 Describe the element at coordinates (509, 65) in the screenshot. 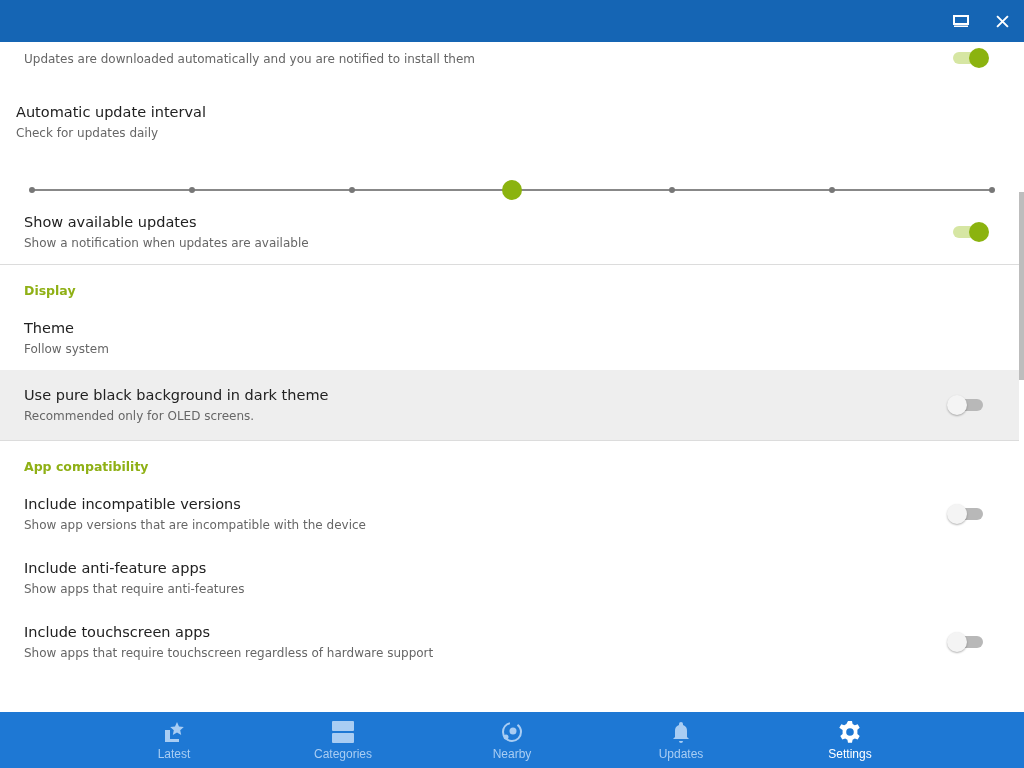

I see `settings-row: Updates are downloaded automatically and you are notified to install them` at that location.